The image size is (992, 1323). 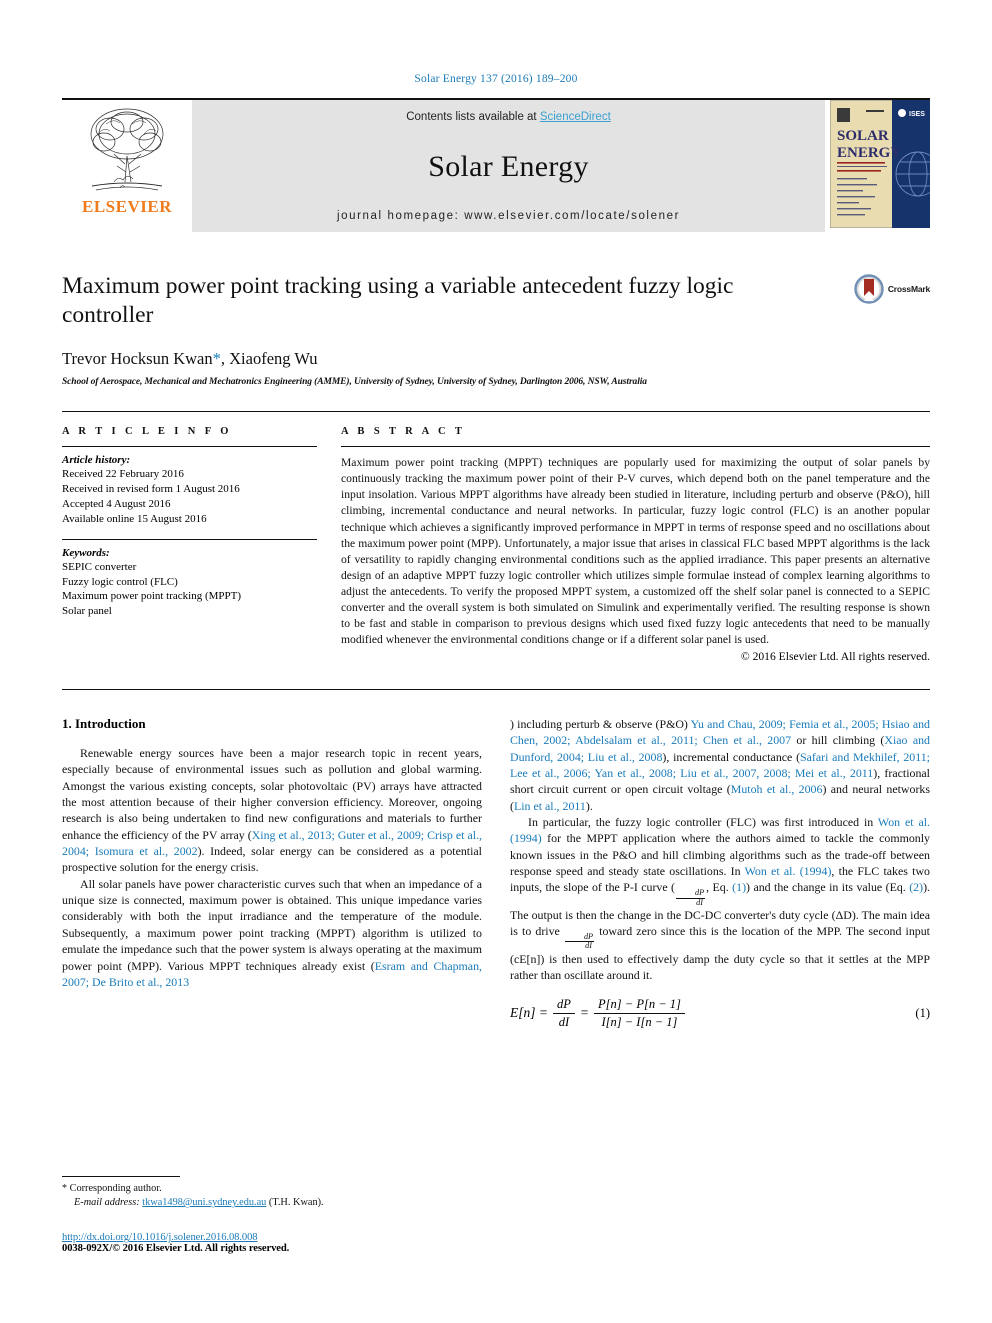 What do you see at coordinates (151, 489) in the screenshot?
I see `history-item: Received in revised form 1 August 2016` at bounding box center [151, 489].